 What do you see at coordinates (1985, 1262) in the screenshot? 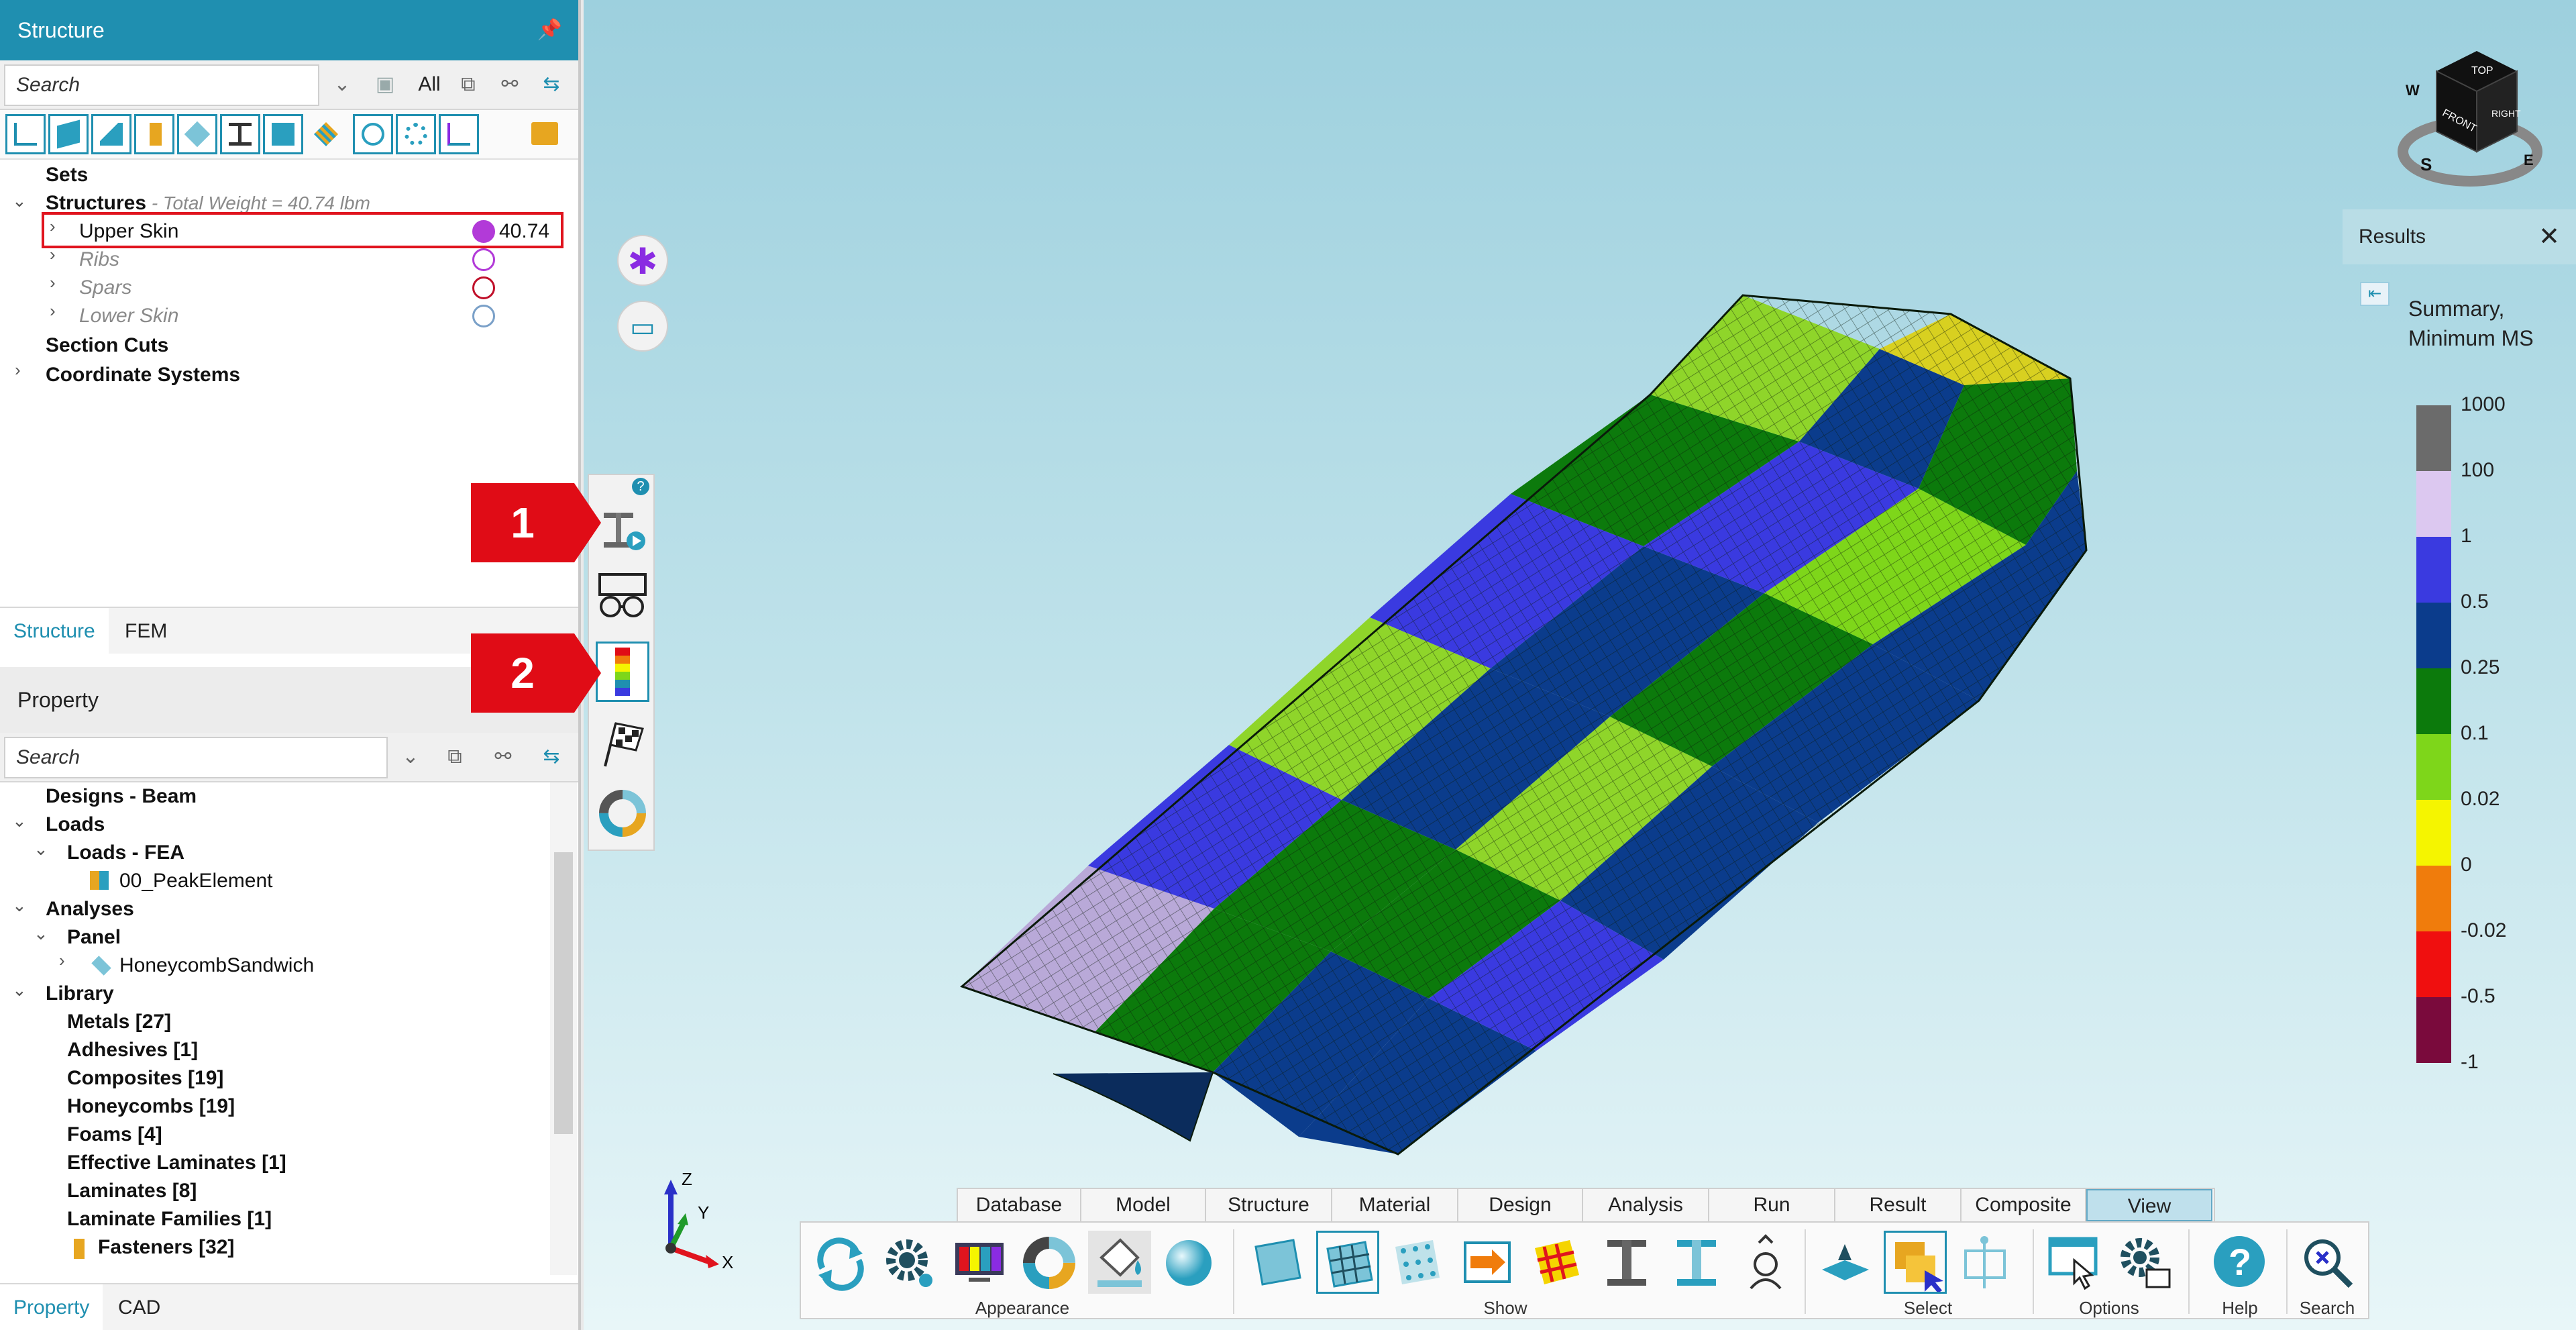
I see `select-beam-button` at bounding box center [1985, 1262].